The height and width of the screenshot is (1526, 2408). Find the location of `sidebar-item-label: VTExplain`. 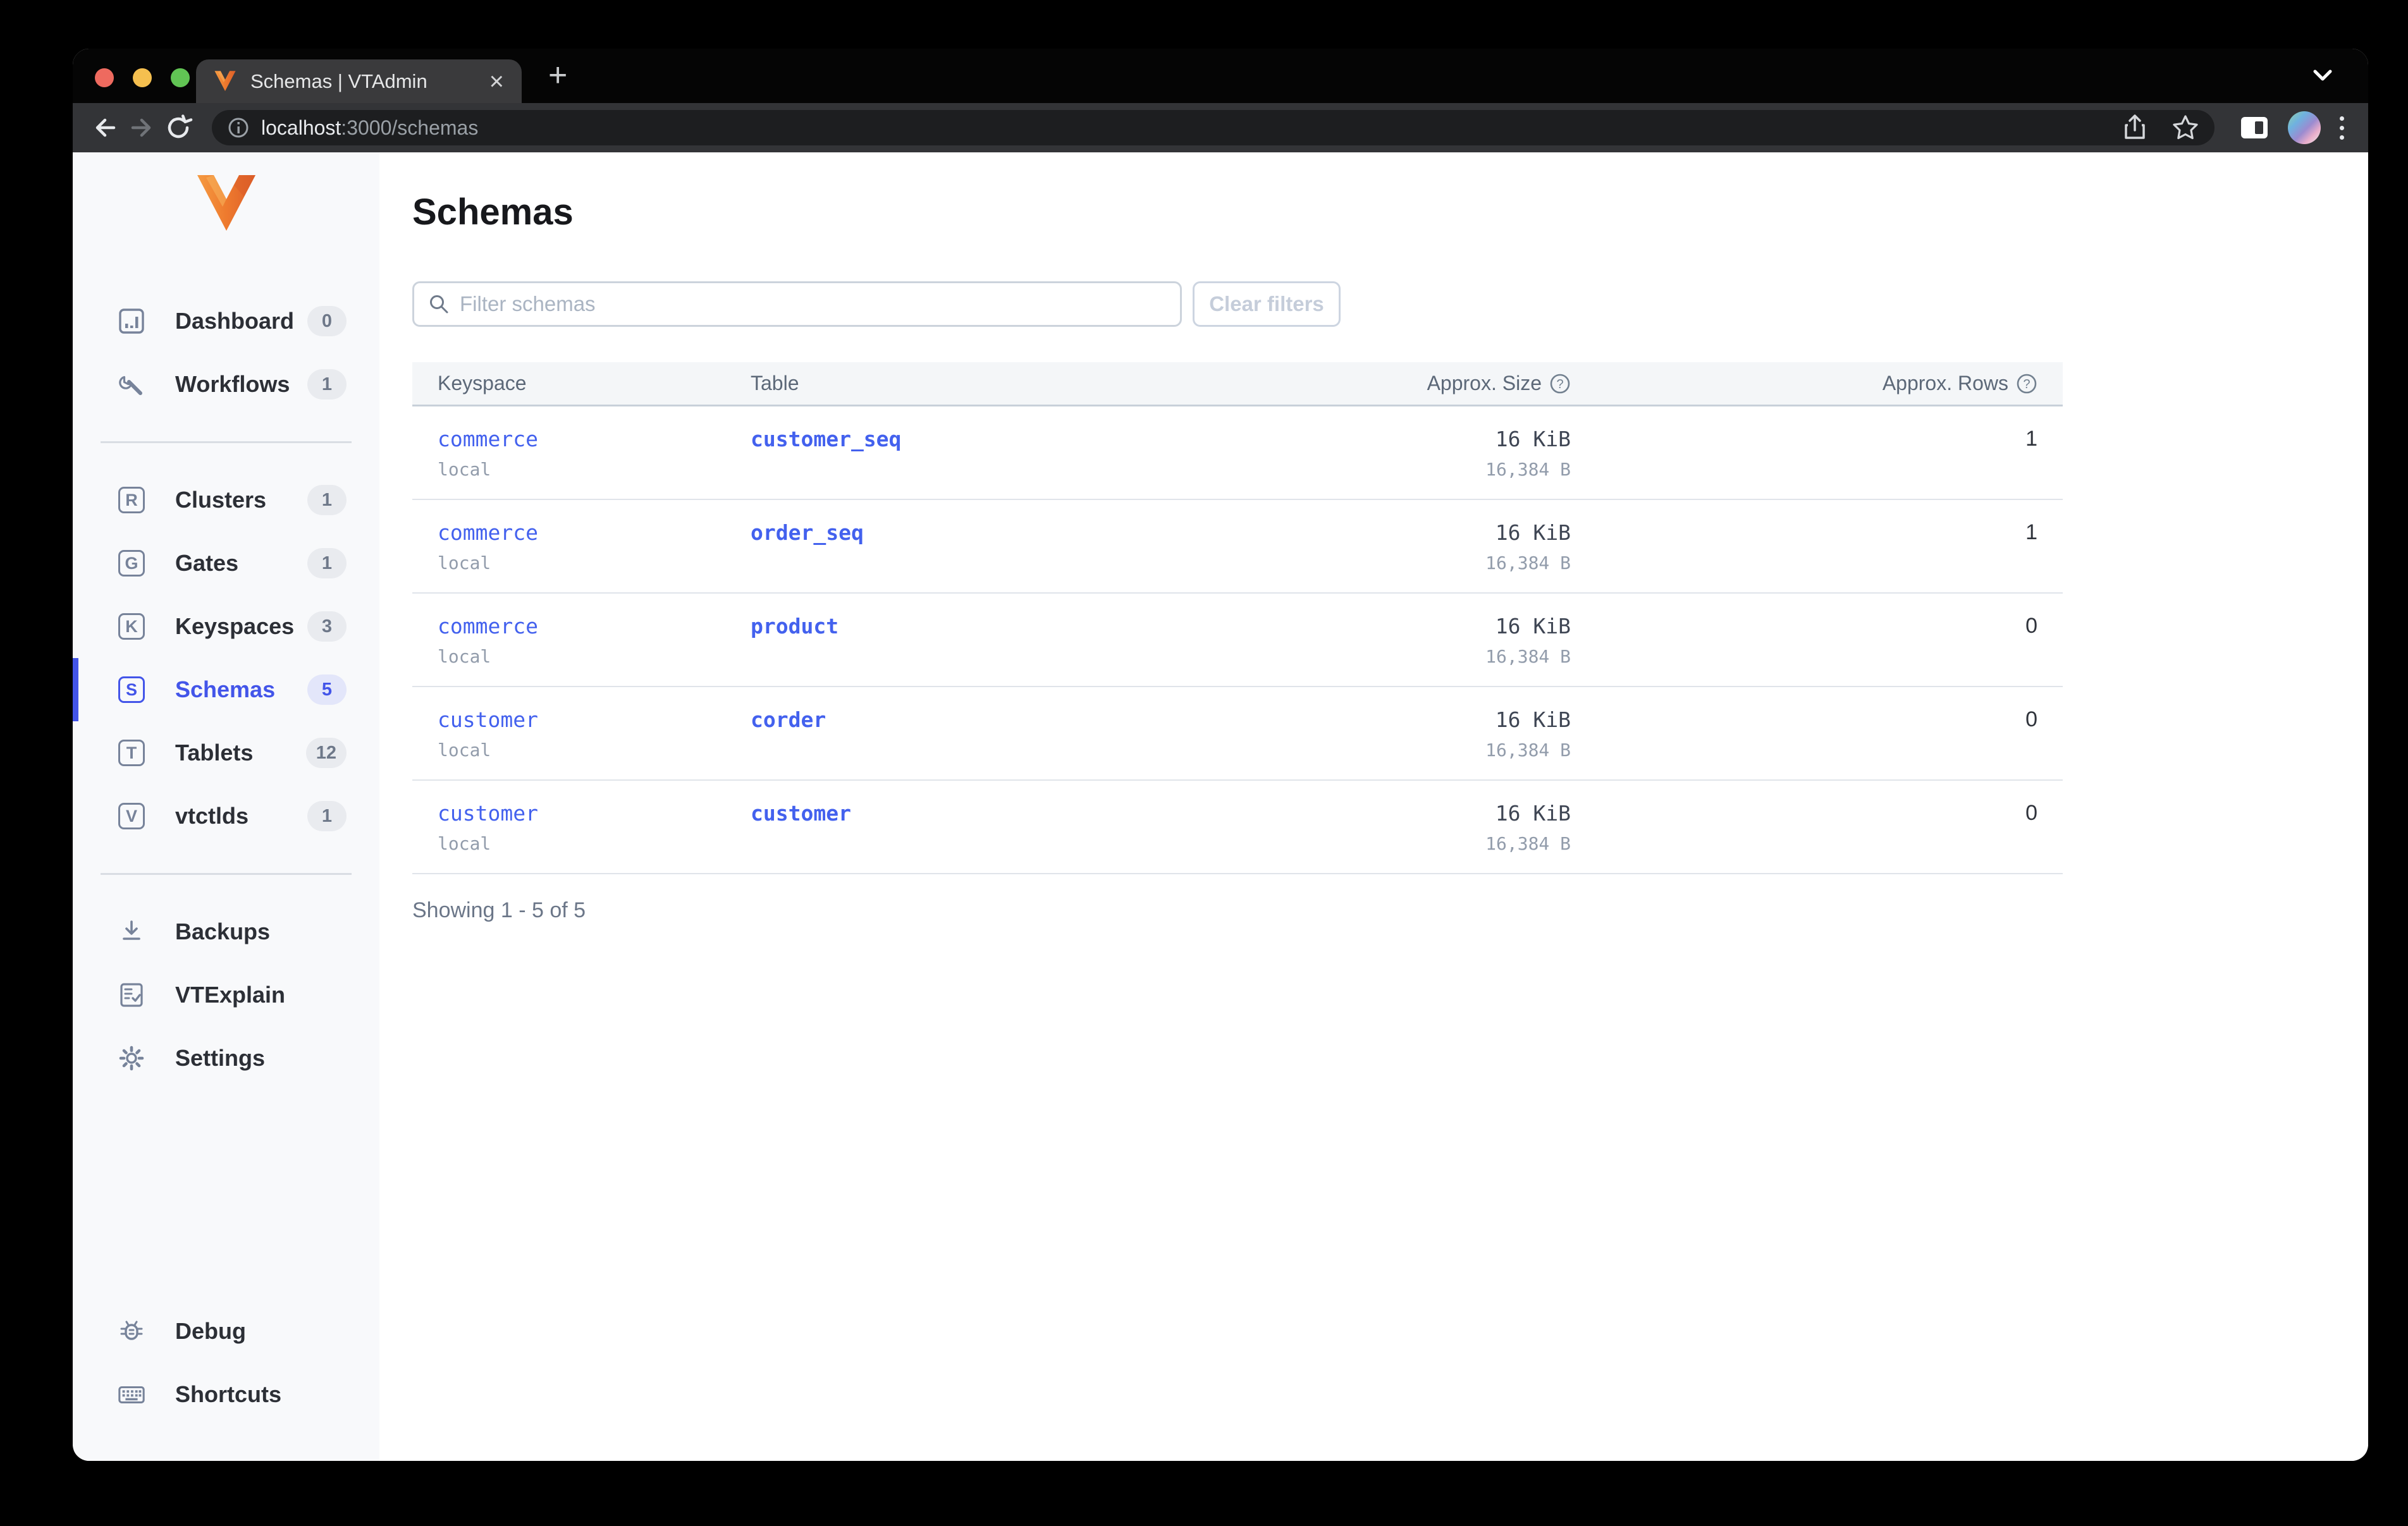

sidebar-item-label: VTExplain is located at coordinates (230, 995).